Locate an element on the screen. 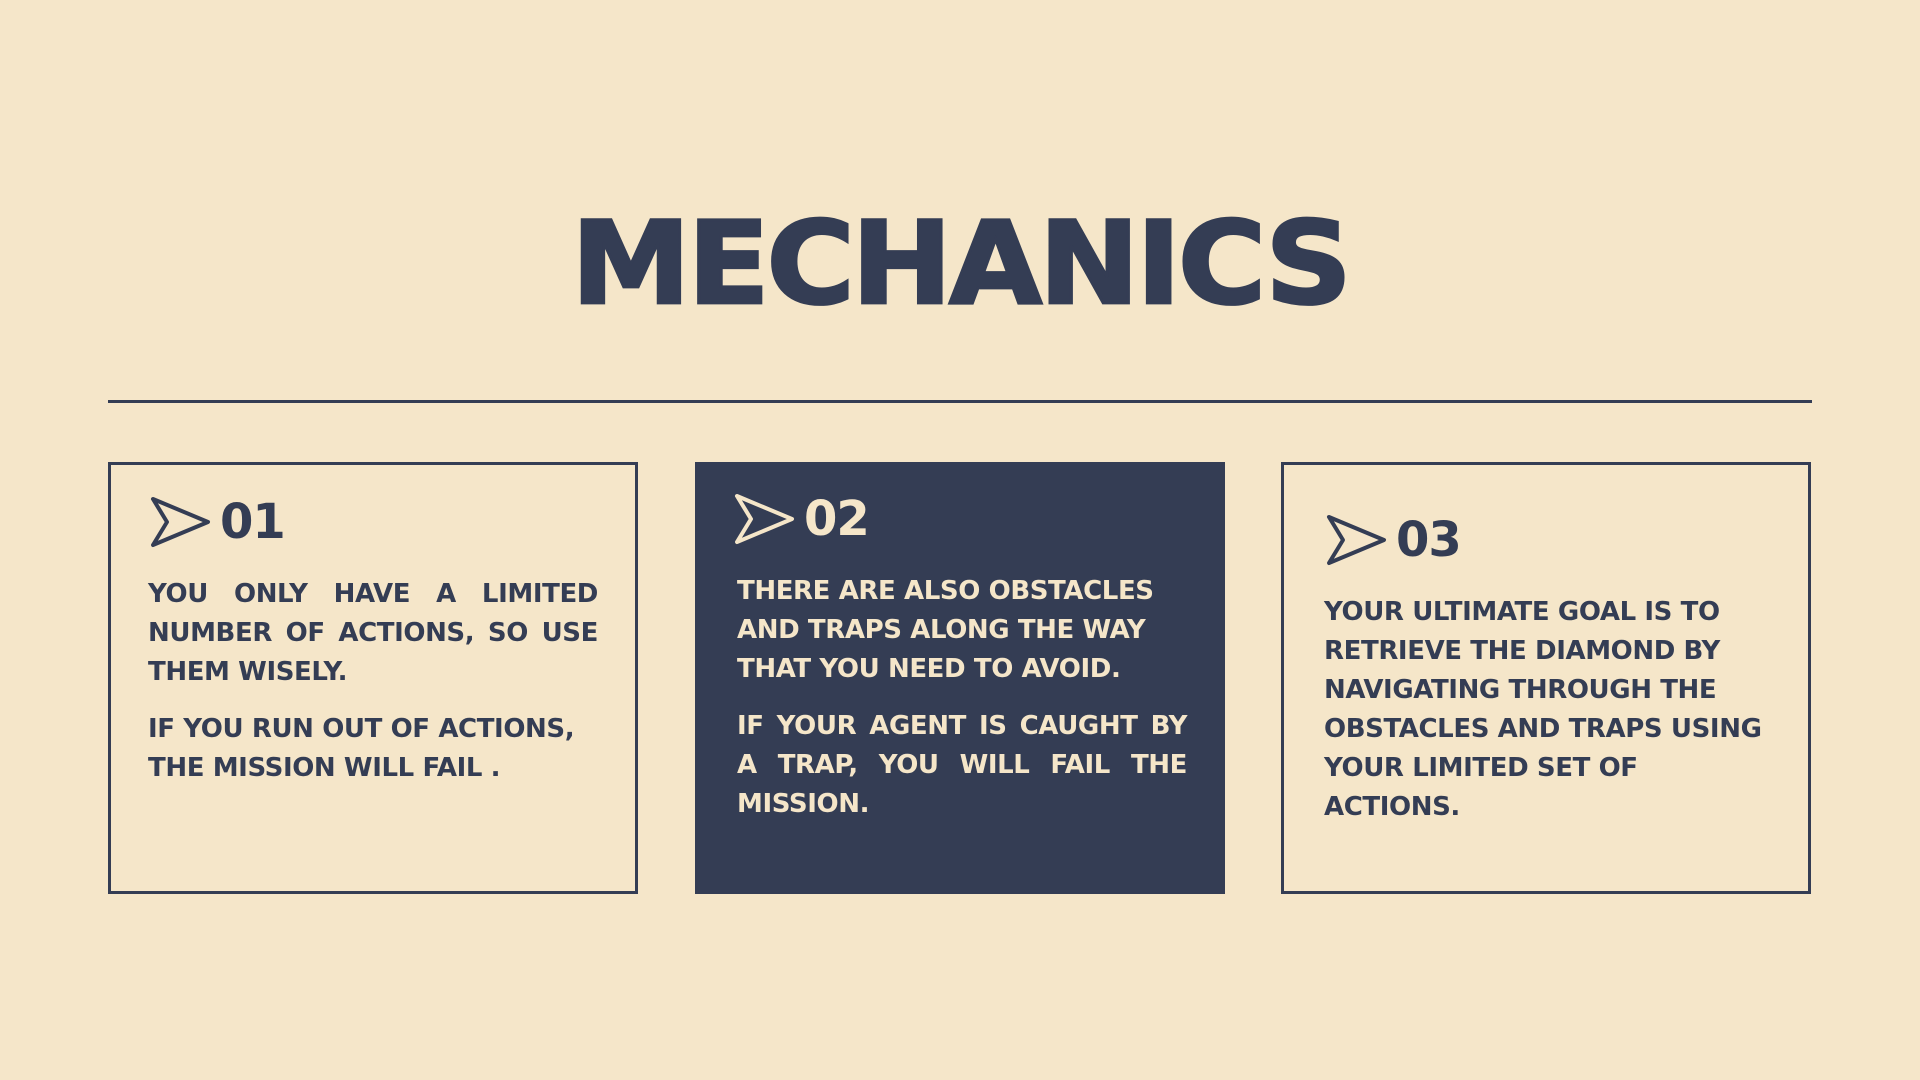 The height and width of the screenshot is (1080, 1920). card-header: 03 is located at coordinates (1393, 540).